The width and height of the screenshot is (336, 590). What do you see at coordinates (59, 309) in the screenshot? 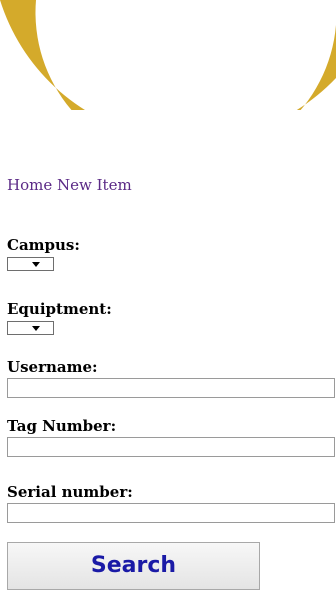
I see `equipment-label: Equiptment:` at bounding box center [59, 309].